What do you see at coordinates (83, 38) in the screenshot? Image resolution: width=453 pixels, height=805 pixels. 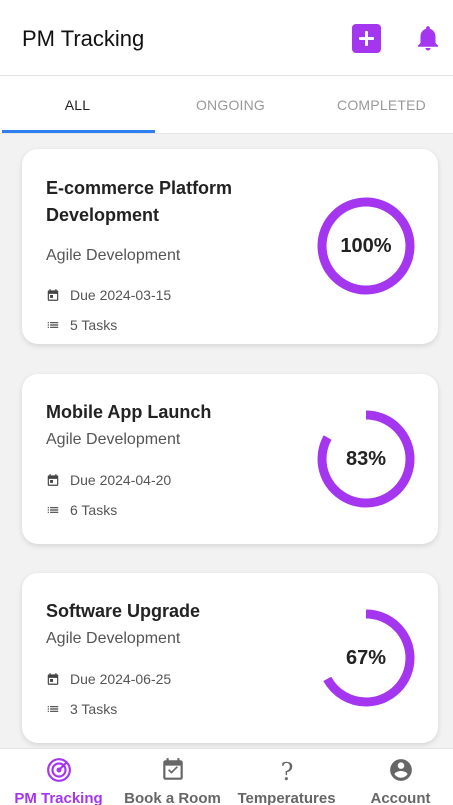 I see `page-title: PM Tracking` at bounding box center [83, 38].